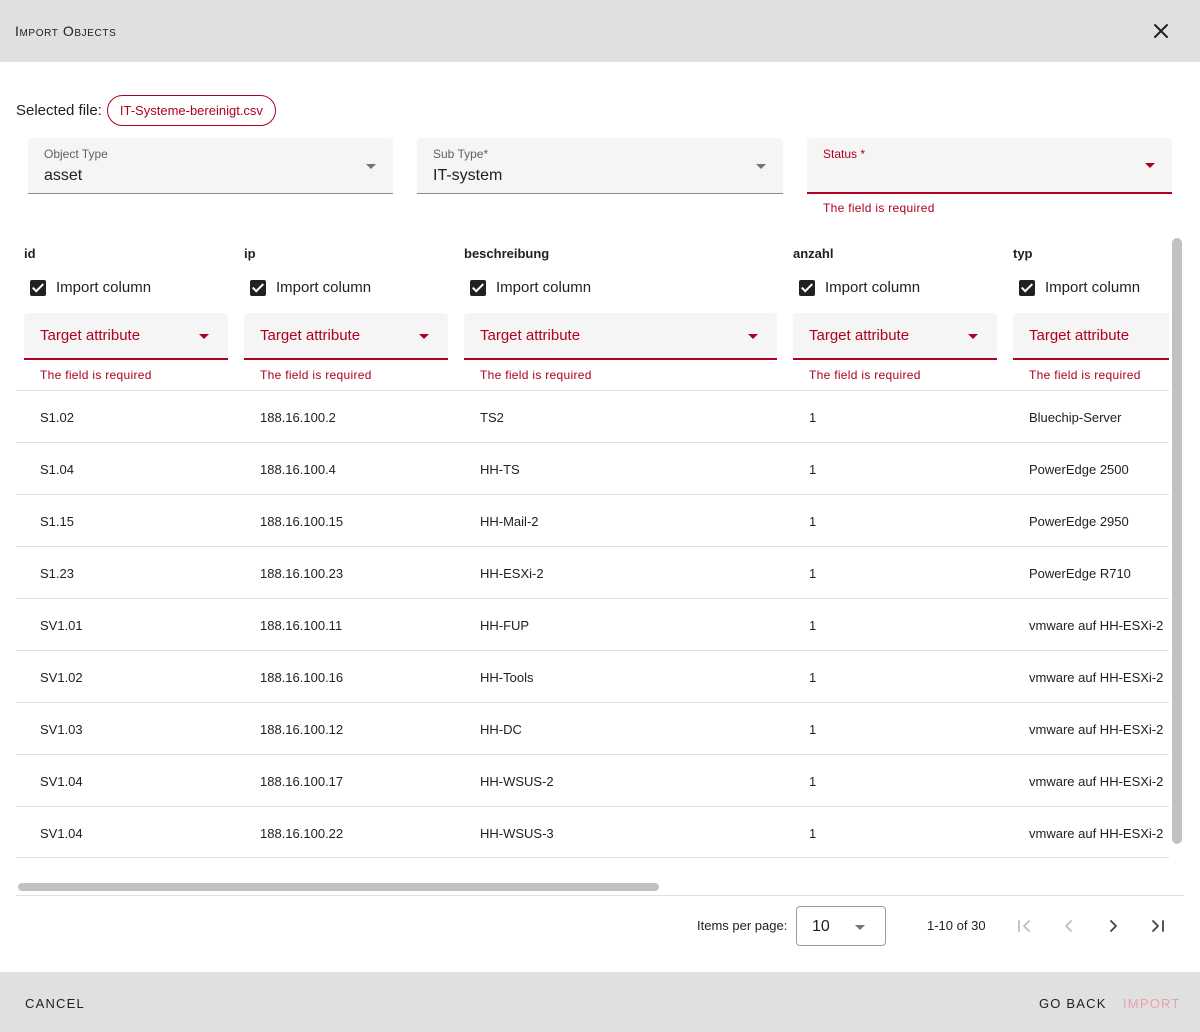  What do you see at coordinates (191, 110) in the screenshot?
I see `selected-file-chip: IT-Systeme-bereinigt.csv` at bounding box center [191, 110].